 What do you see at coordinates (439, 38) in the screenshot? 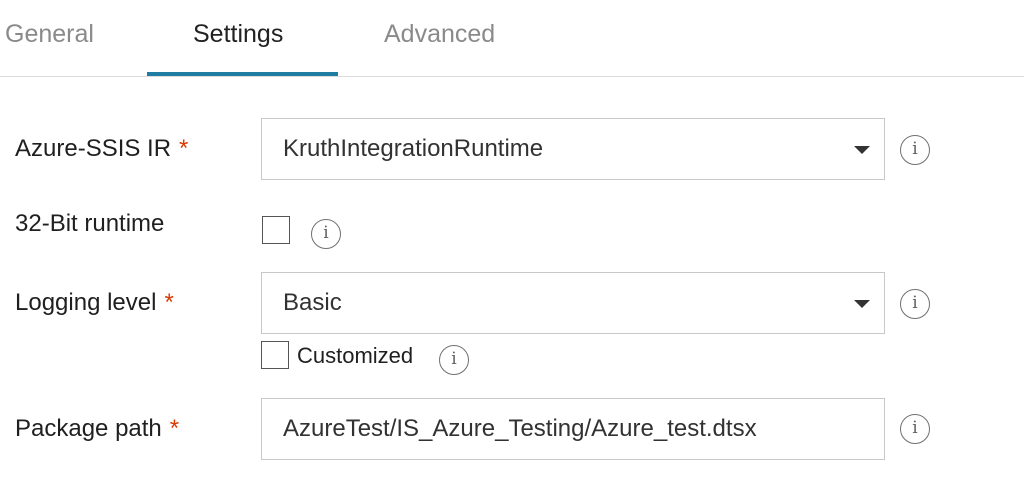
I see `tab-advanced: Advanced` at bounding box center [439, 38].